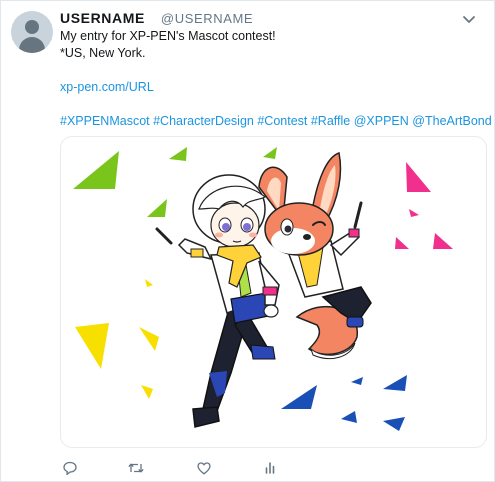 The width and height of the screenshot is (495, 482). Describe the element at coordinates (282, 121) in the screenshot. I see `hashtag-contest: #Contest` at that location.